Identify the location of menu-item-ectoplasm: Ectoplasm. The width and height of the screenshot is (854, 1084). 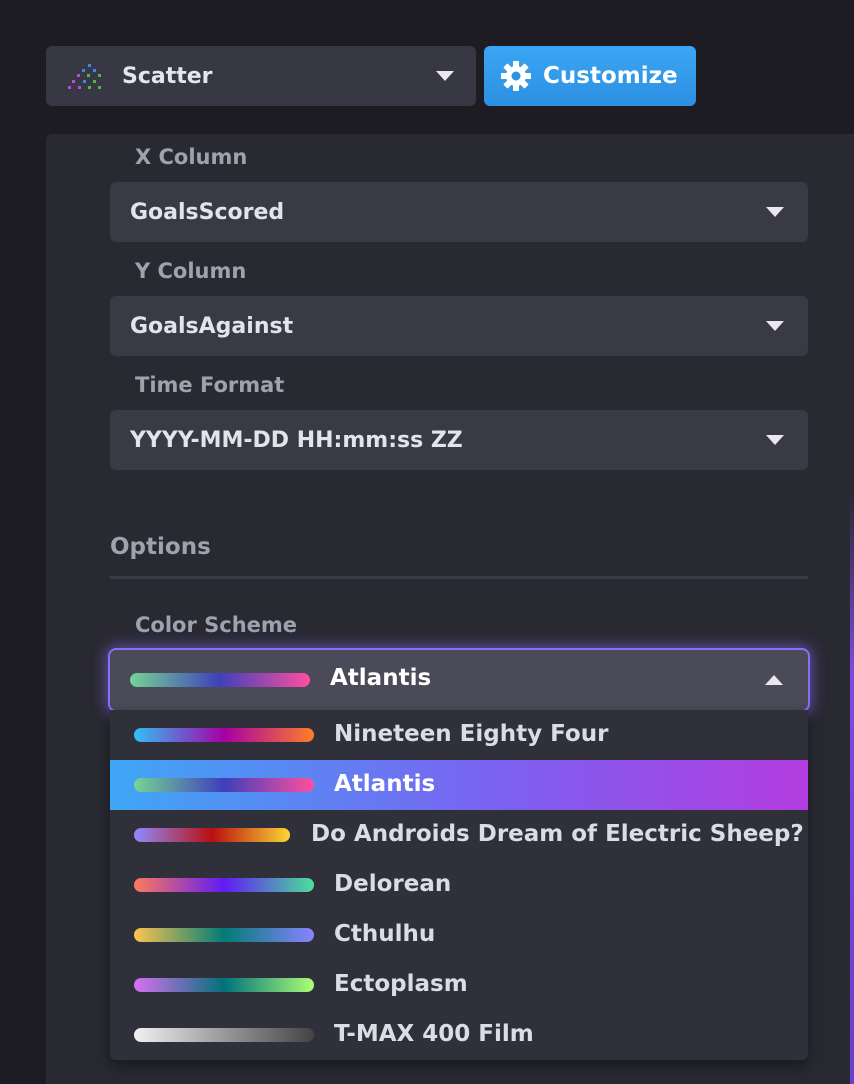
(459, 985).